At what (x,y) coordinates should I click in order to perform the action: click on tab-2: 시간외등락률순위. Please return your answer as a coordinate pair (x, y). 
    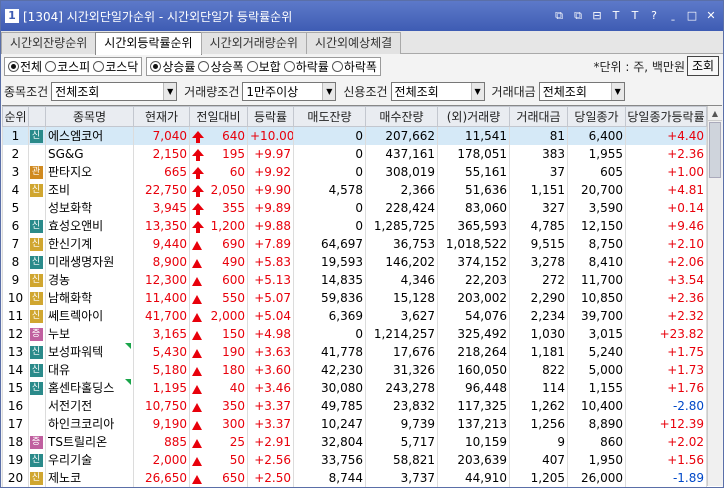
    Looking at the image, I should click on (148, 43).